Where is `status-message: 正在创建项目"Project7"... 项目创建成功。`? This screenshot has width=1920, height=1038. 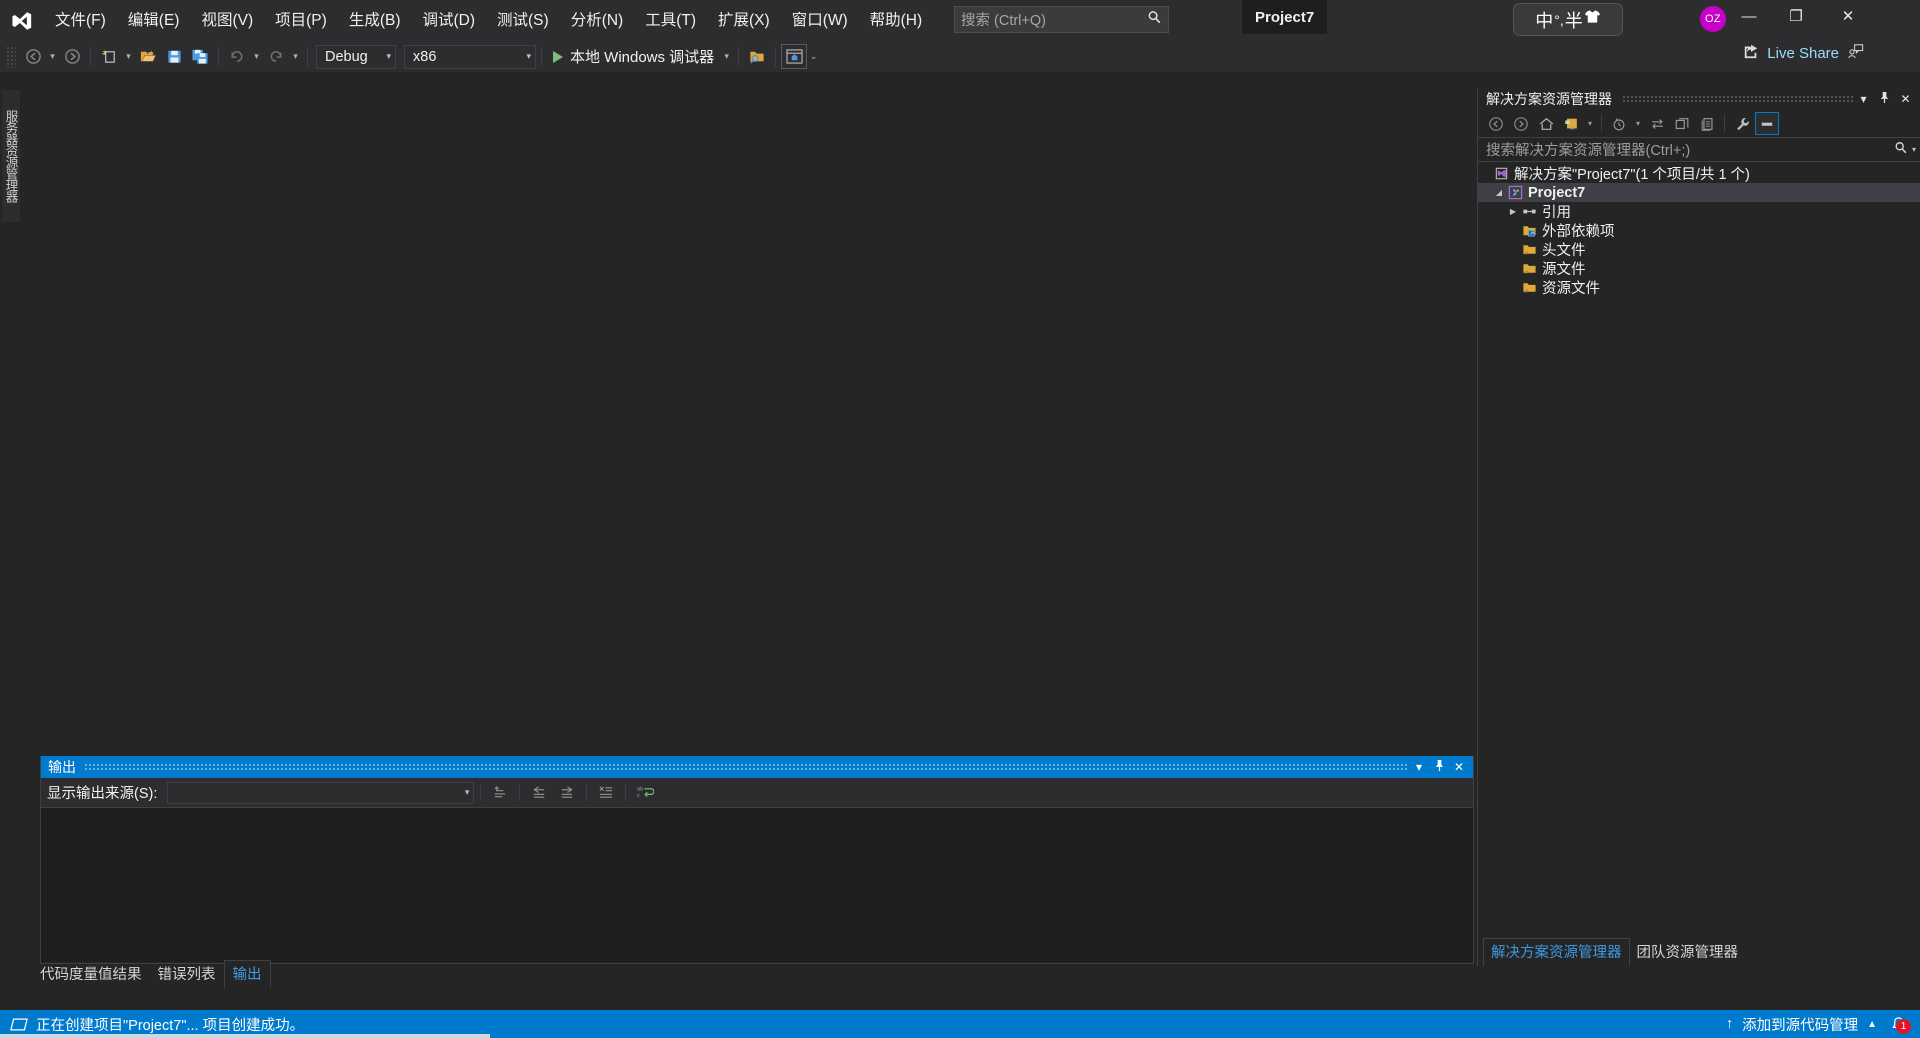 status-message: 正在创建项目"Project7"... 项目创建成功。 is located at coordinates (170, 1025).